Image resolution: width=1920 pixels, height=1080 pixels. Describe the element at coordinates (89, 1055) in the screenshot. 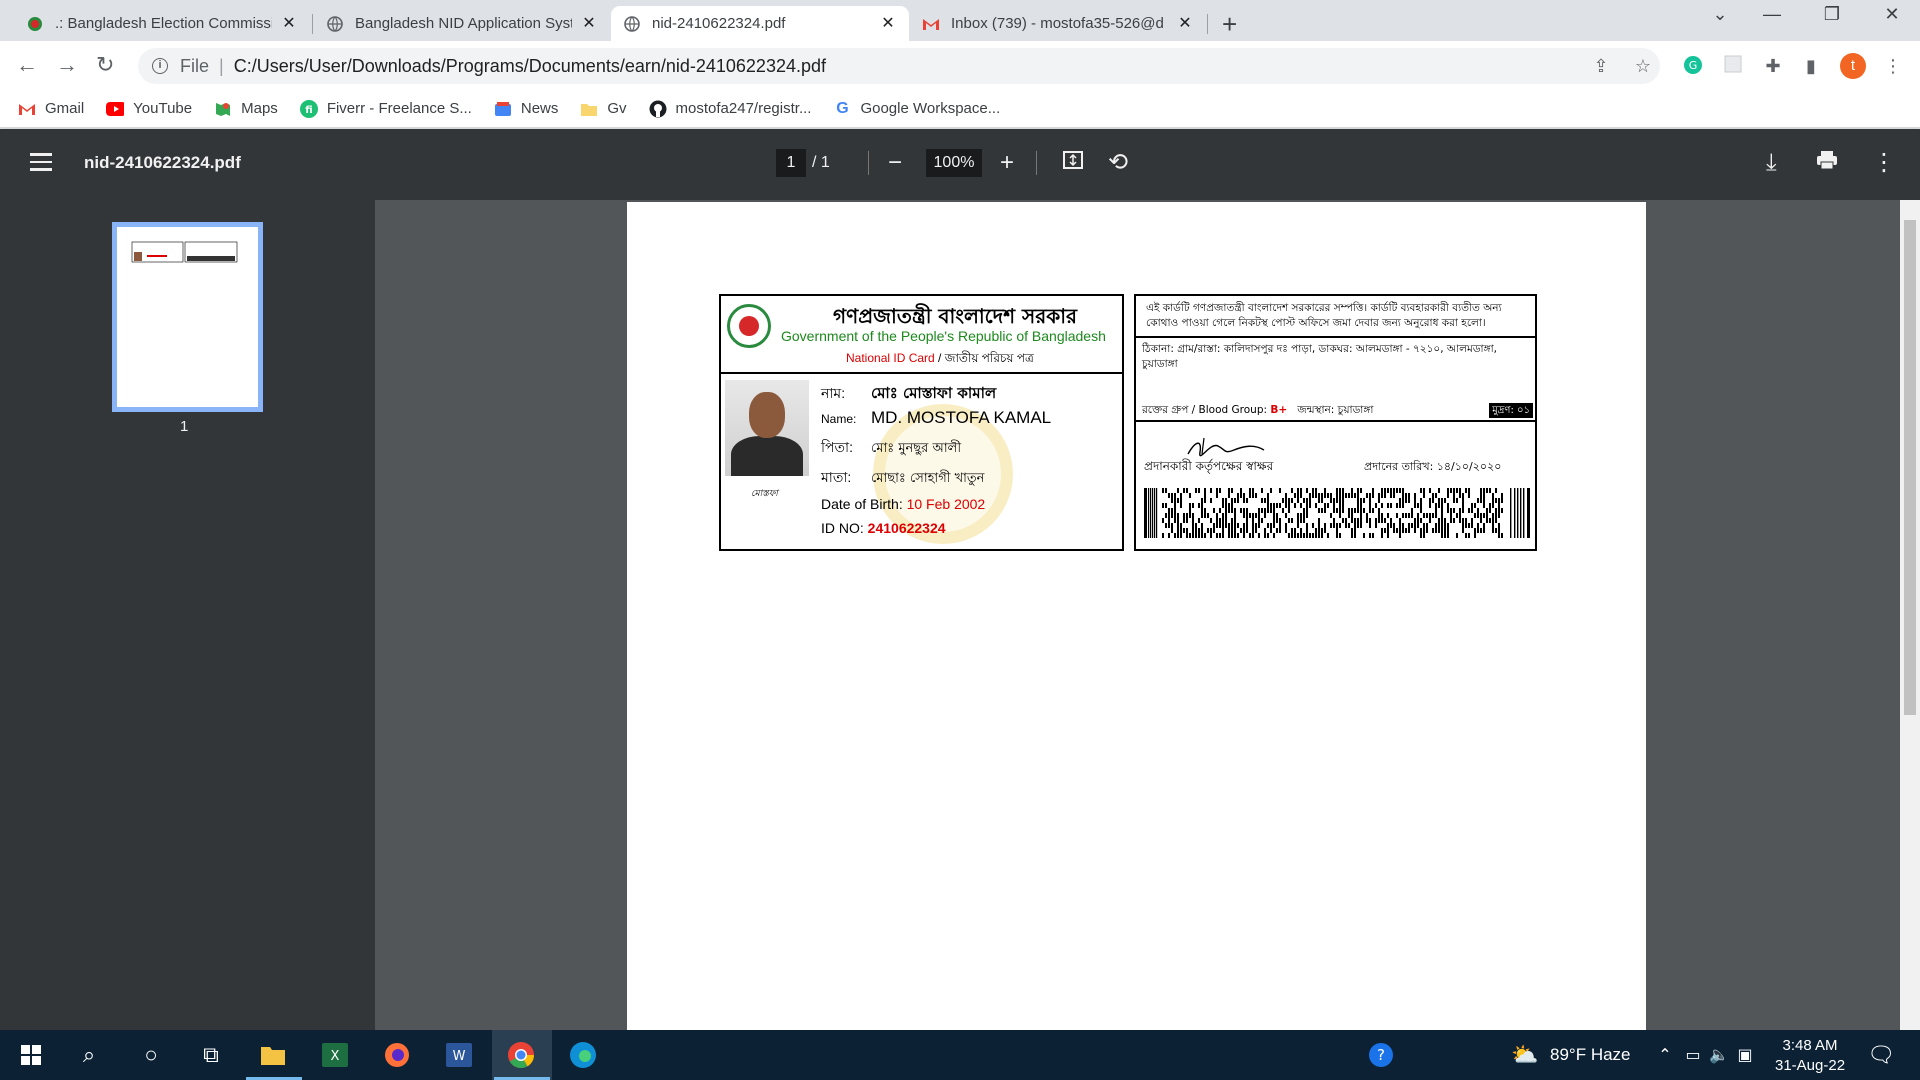

I see `search-icon: ⌕` at that location.